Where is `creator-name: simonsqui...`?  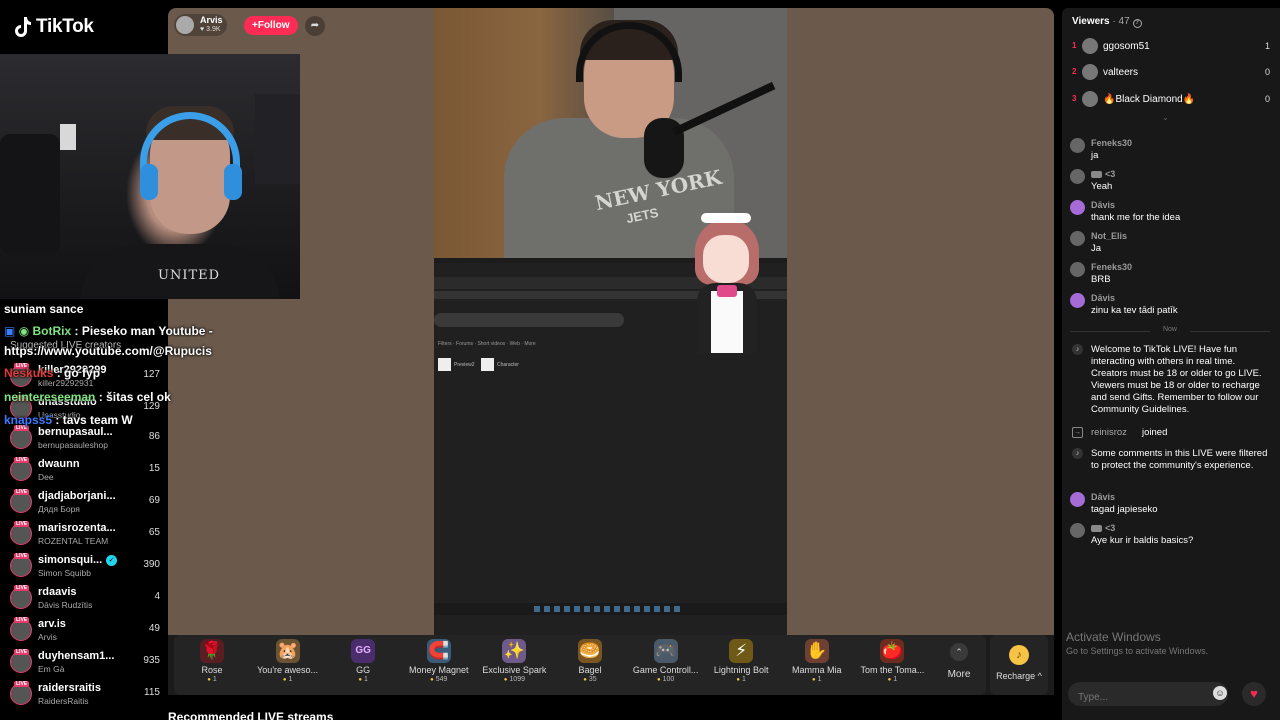
creator-name: simonsqui... is located at coordinates (70, 560).